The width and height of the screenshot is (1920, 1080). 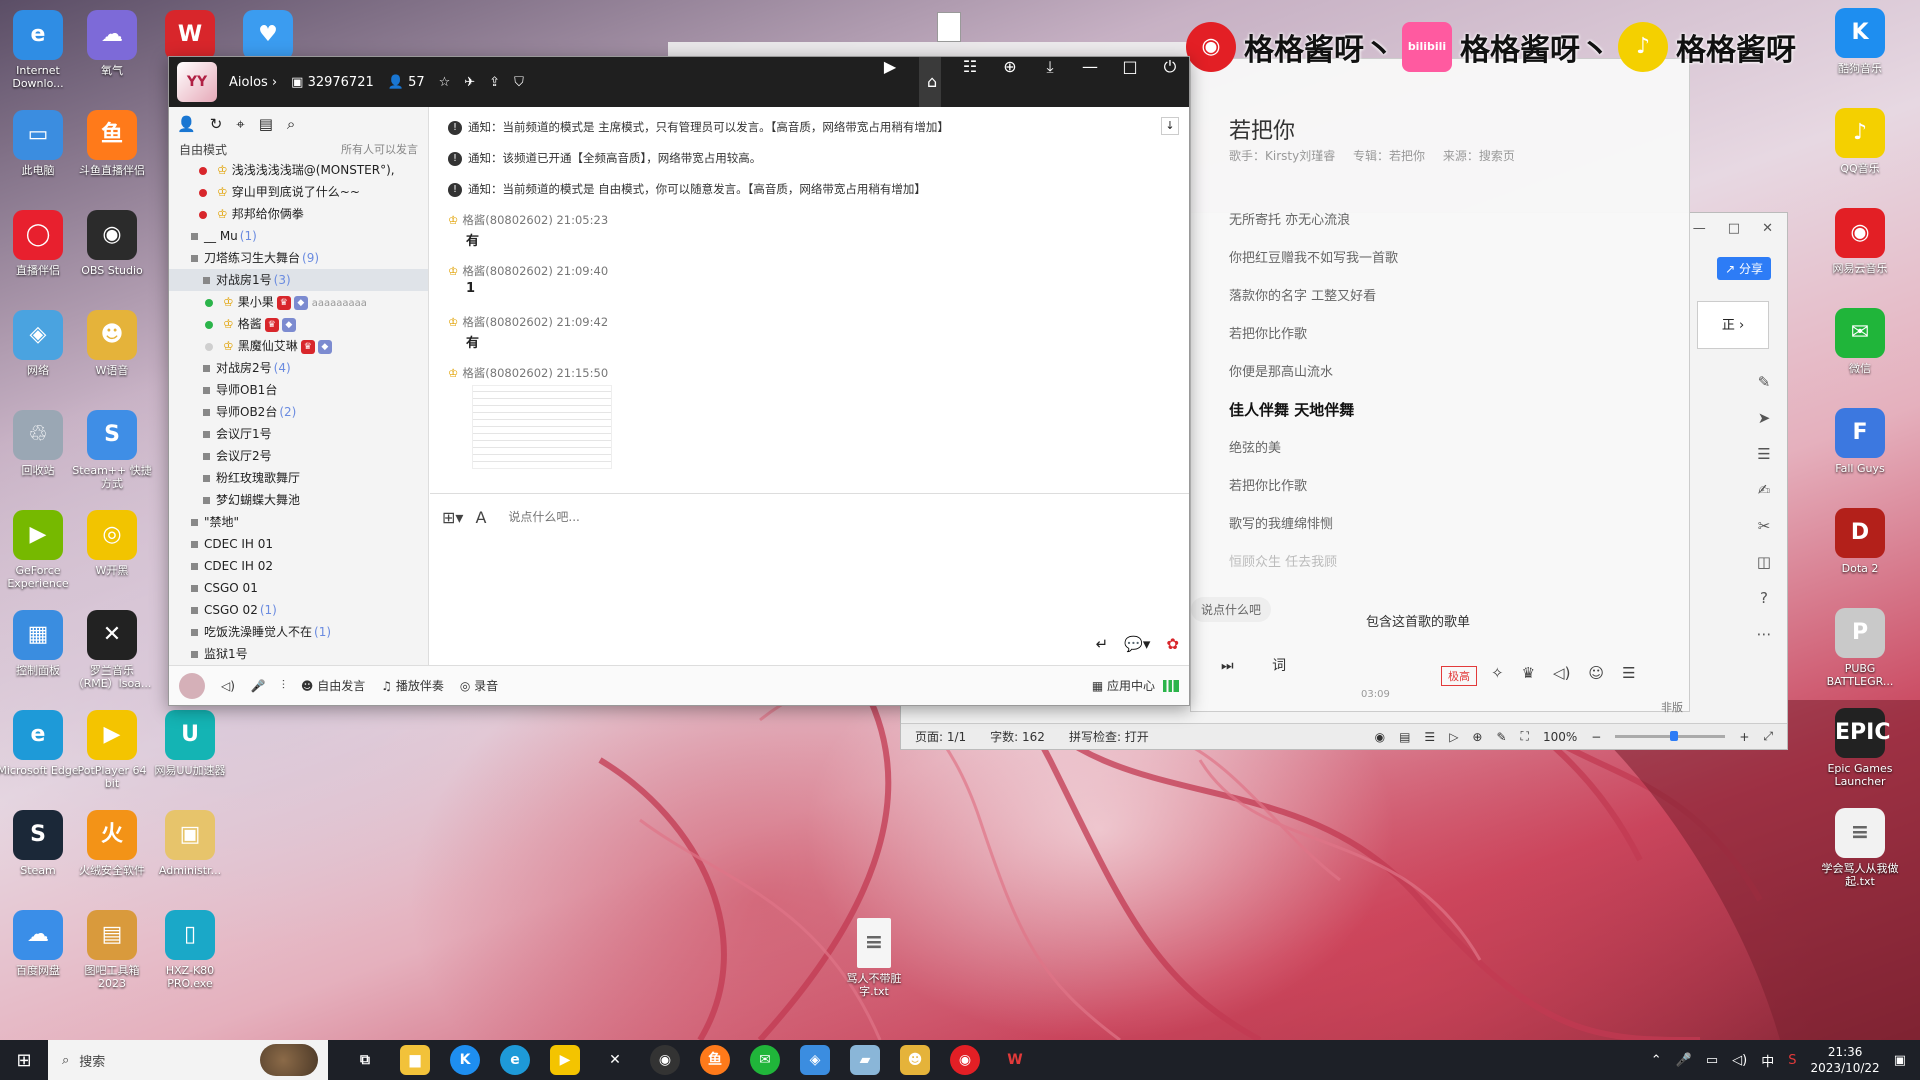 I want to click on task-view-icon: ⧉, so click(x=365, y=1060).